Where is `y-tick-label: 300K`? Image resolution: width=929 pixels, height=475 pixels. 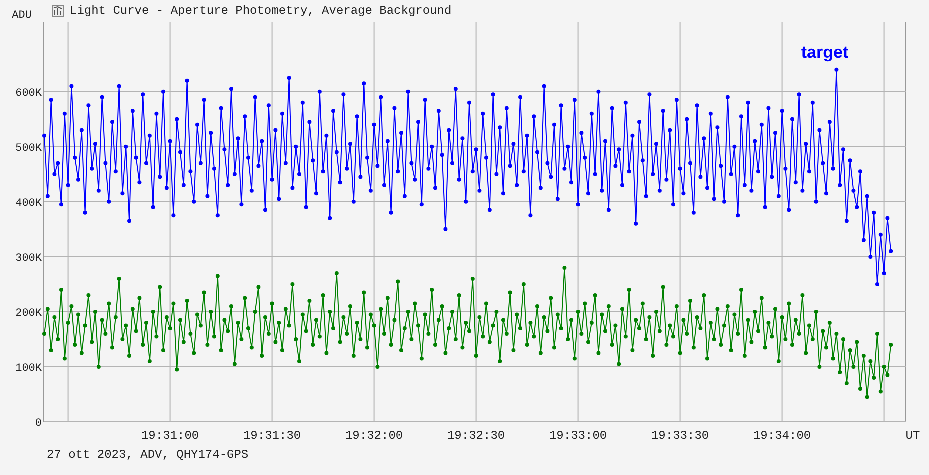 y-tick-label: 300K is located at coordinates (29, 258).